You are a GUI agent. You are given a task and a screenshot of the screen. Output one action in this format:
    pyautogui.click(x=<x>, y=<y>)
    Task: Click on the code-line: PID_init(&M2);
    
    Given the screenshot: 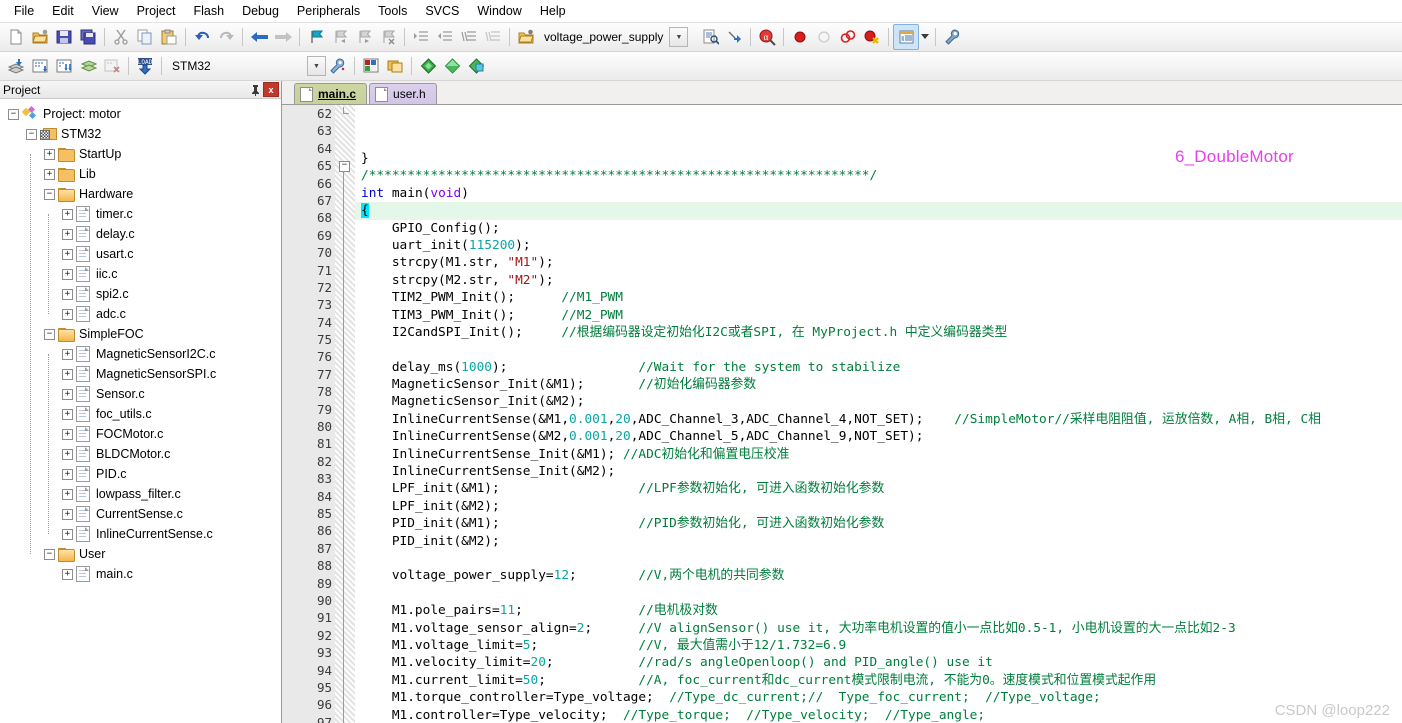 What is the action you would take?
    pyautogui.click(x=878, y=541)
    